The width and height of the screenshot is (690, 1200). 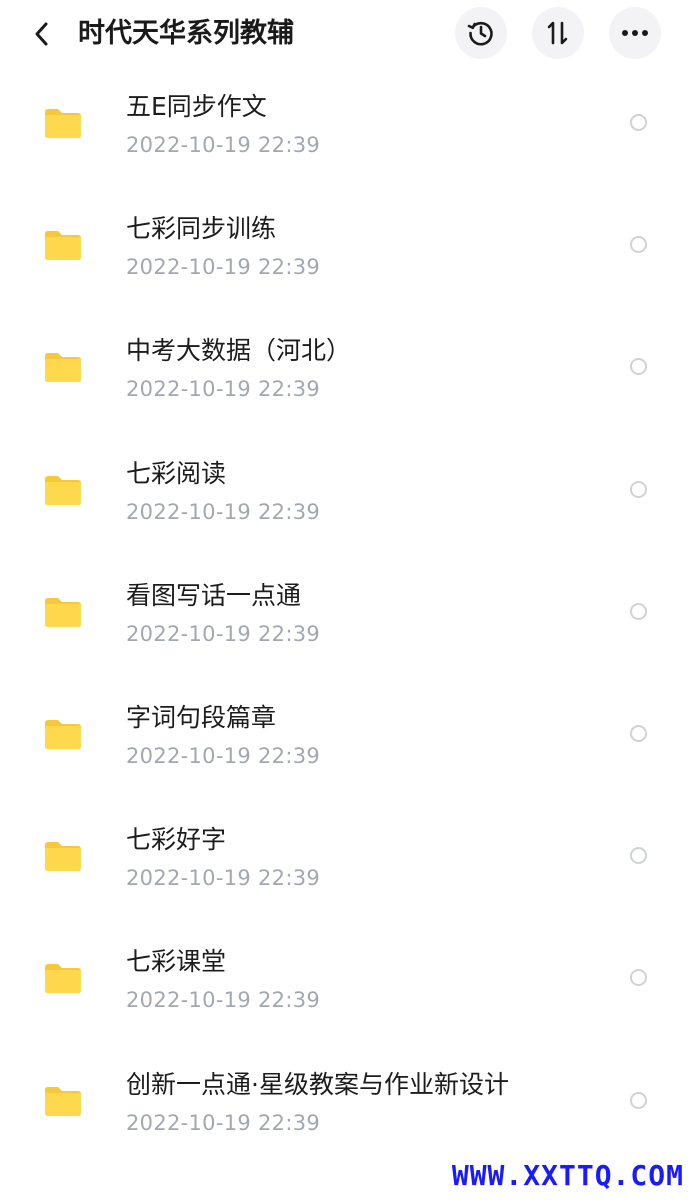 I want to click on file-name: 七彩同步训练, so click(x=201, y=229).